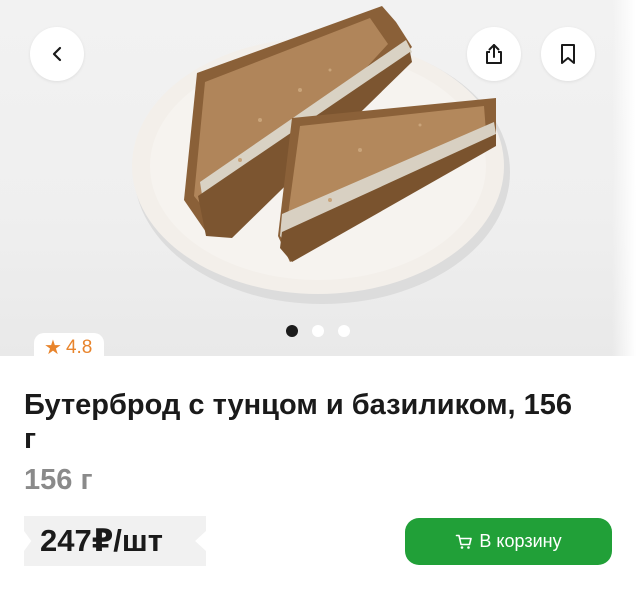  I want to click on gallery-pagination, so click(318, 331).